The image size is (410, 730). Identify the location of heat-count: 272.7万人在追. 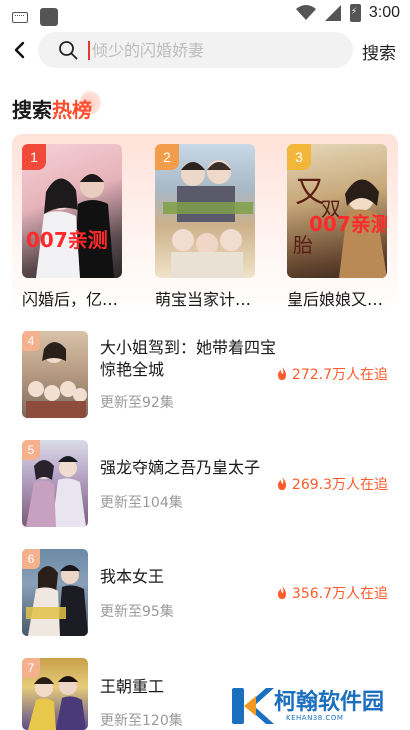
(332, 374).